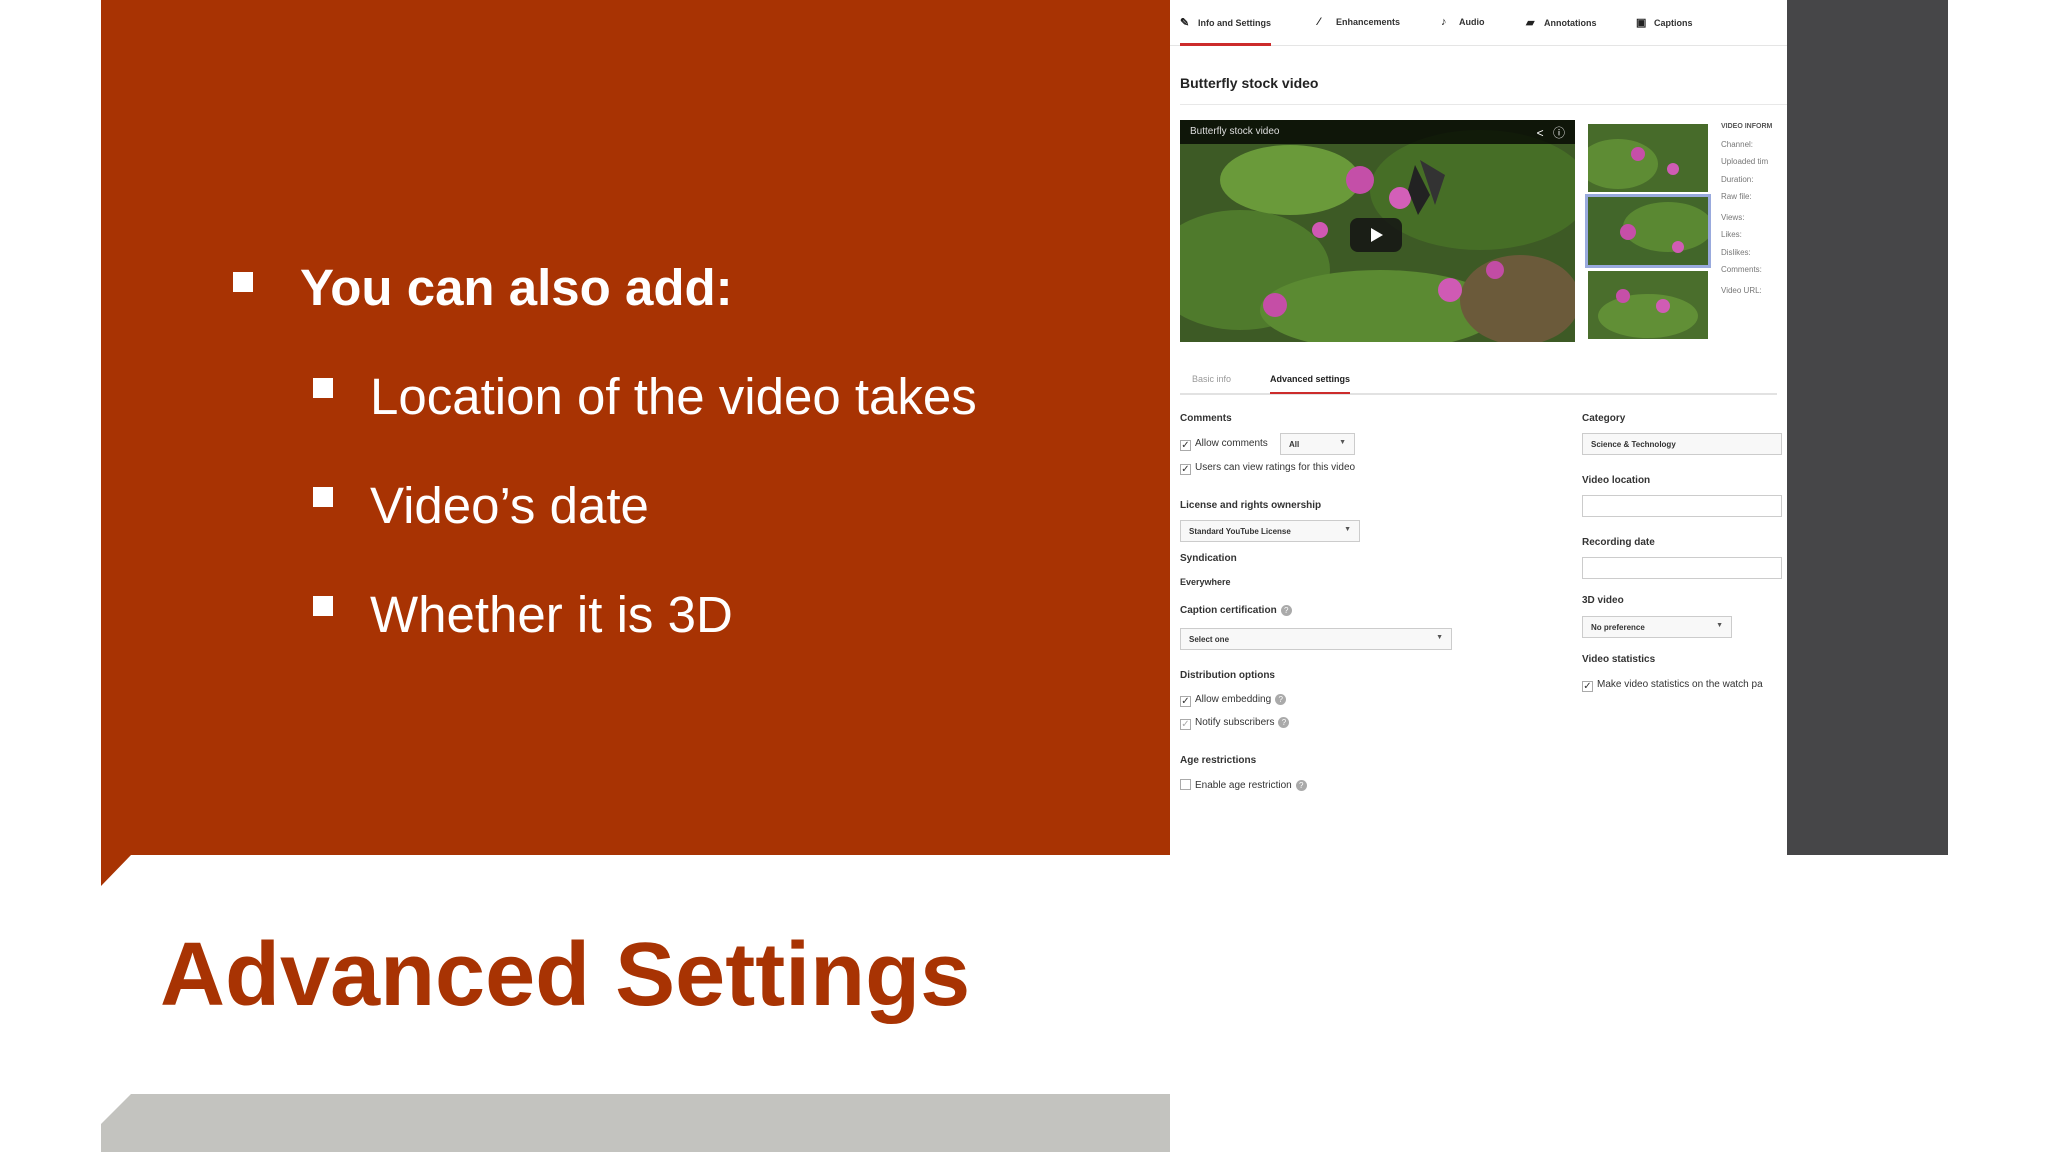  Describe the element at coordinates (1657, 627) in the screenshot. I see `threed-select: No preference ▼` at that location.